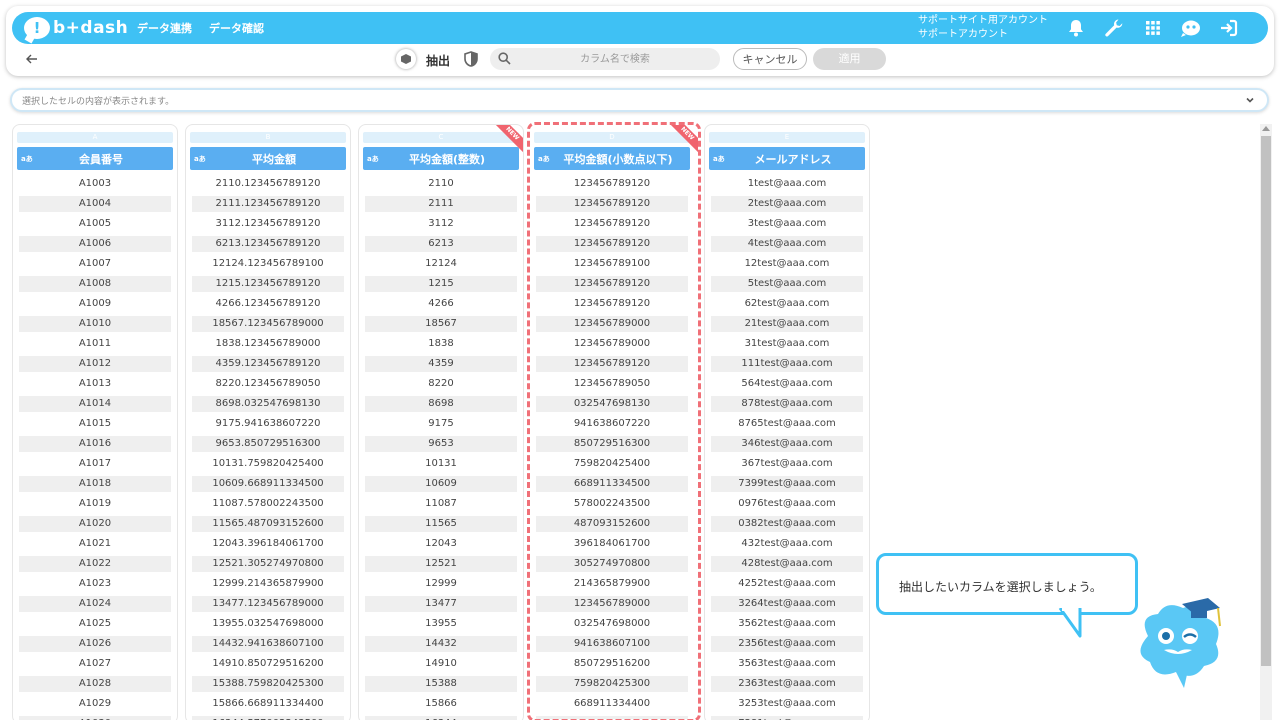  I want to click on table-cell: A1014, so click(95, 404).